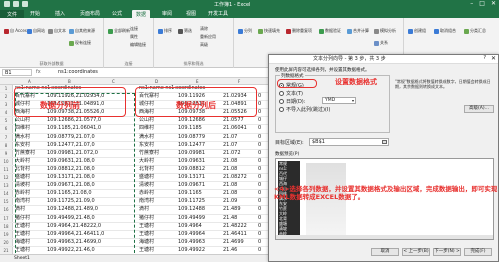  Describe the element at coordinates (57, 31) in the screenshot. I see `from-text-button: 自文本` at that location.